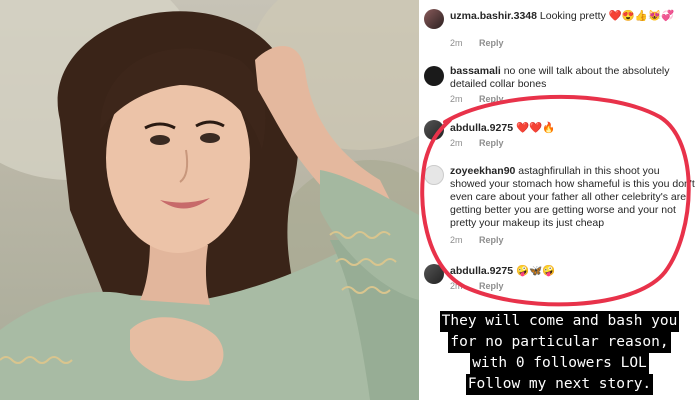 Image resolution: width=700 pixels, height=400 pixels. I want to click on comment-meta: 2m Reply, so click(477, 43).